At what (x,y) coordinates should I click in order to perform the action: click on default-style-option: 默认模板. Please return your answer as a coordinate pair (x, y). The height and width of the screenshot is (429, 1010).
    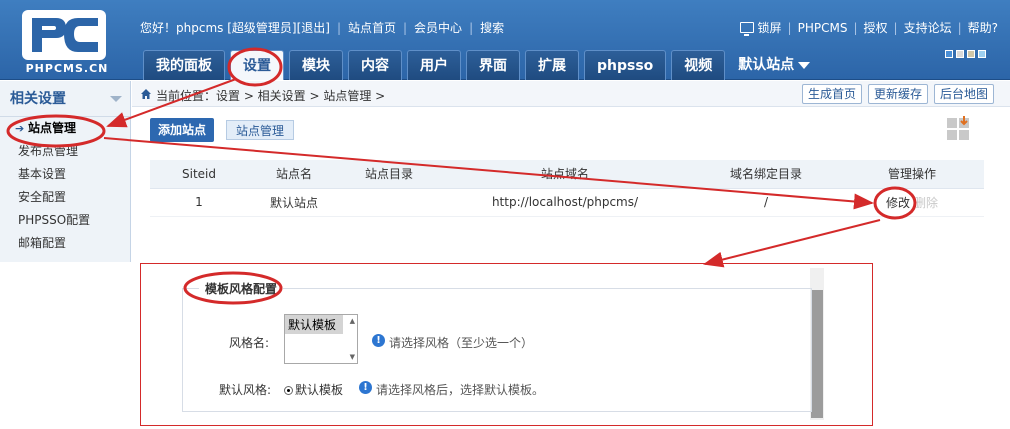
    Looking at the image, I should click on (319, 390).